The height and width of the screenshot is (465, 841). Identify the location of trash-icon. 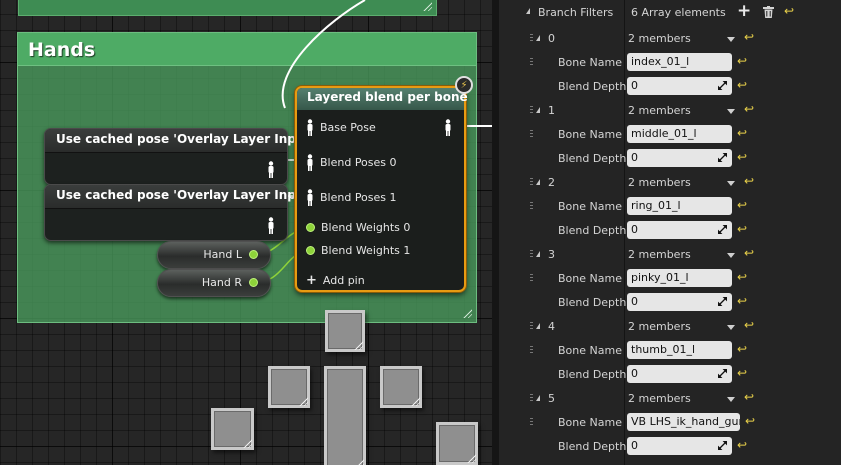
(768, 12).